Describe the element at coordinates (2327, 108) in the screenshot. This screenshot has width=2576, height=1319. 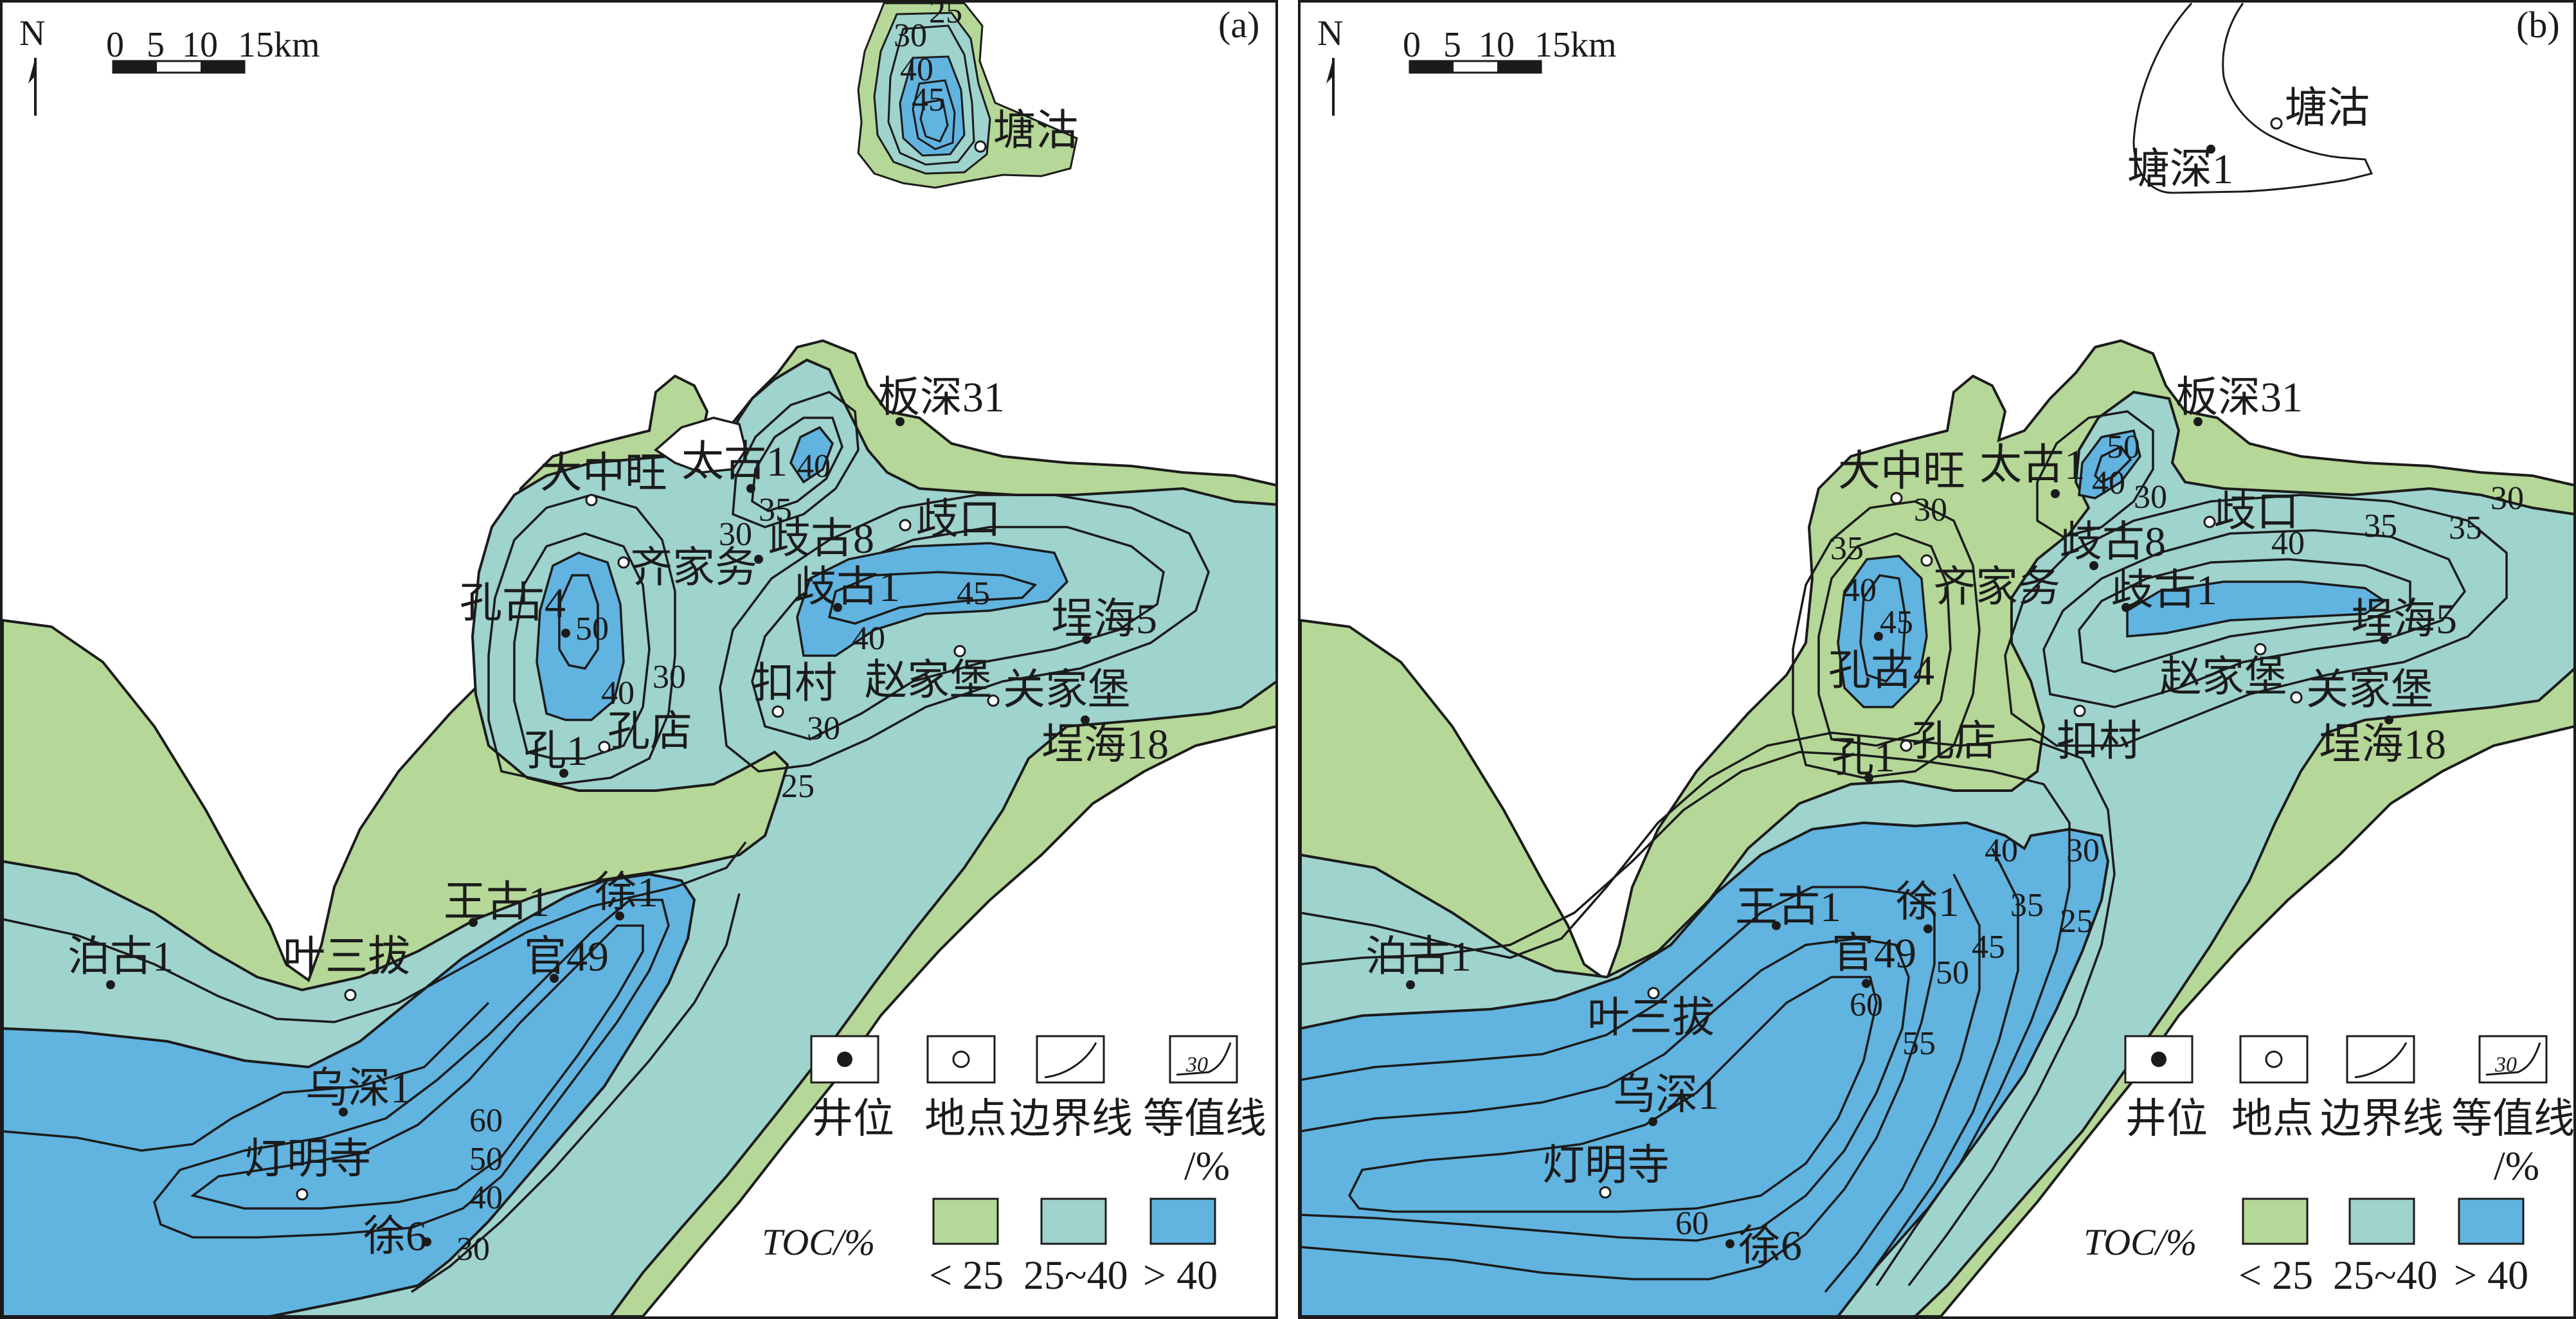
I see `place-label: 塘沽` at that location.